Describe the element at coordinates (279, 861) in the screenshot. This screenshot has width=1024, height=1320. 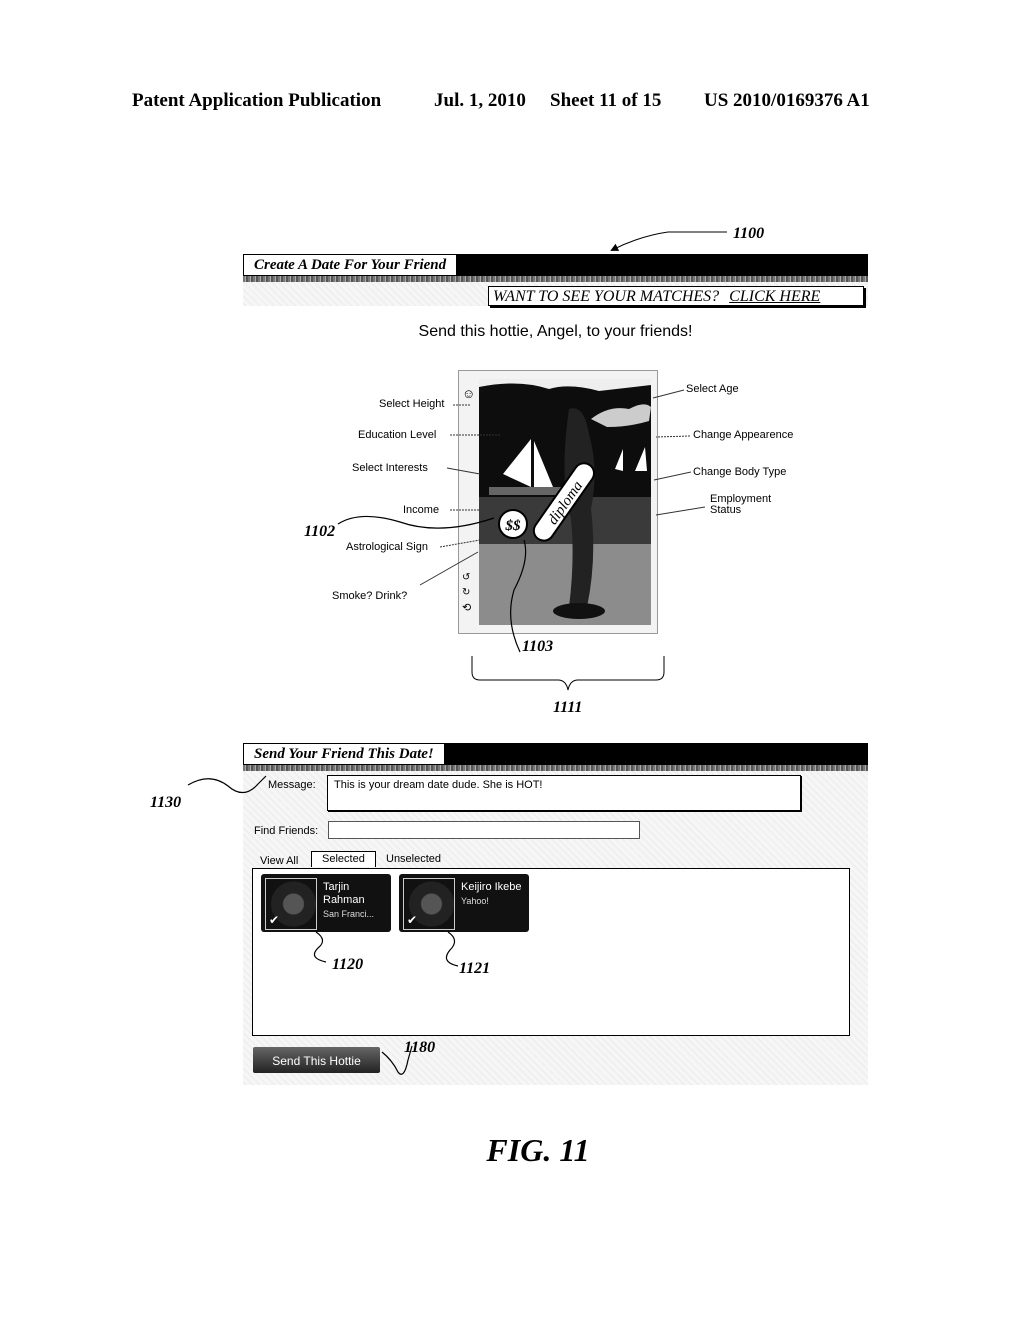
I see `tab-view-all: View All` at that location.